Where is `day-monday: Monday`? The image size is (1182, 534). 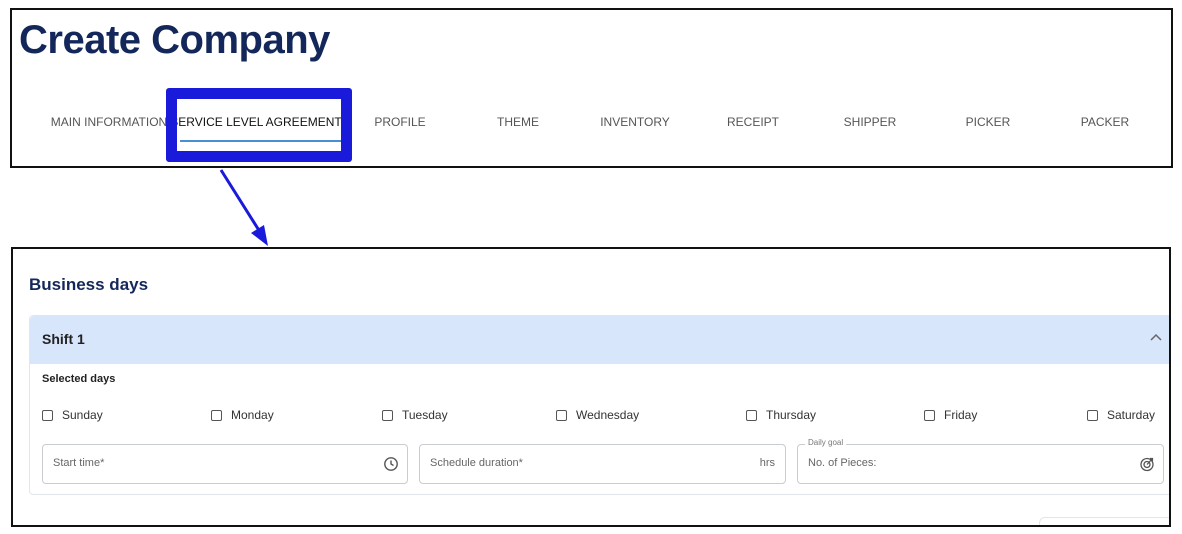
day-monday: Monday is located at coordinates (242, 415).